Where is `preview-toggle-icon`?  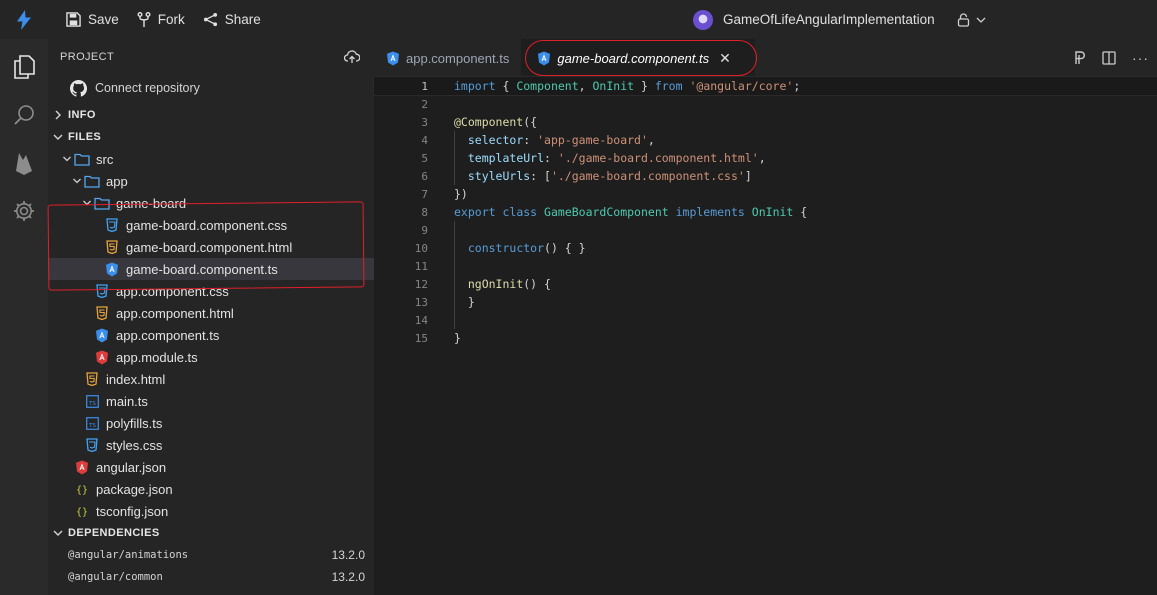 preview-toggle-icon is located at coordinates (1080, 58).